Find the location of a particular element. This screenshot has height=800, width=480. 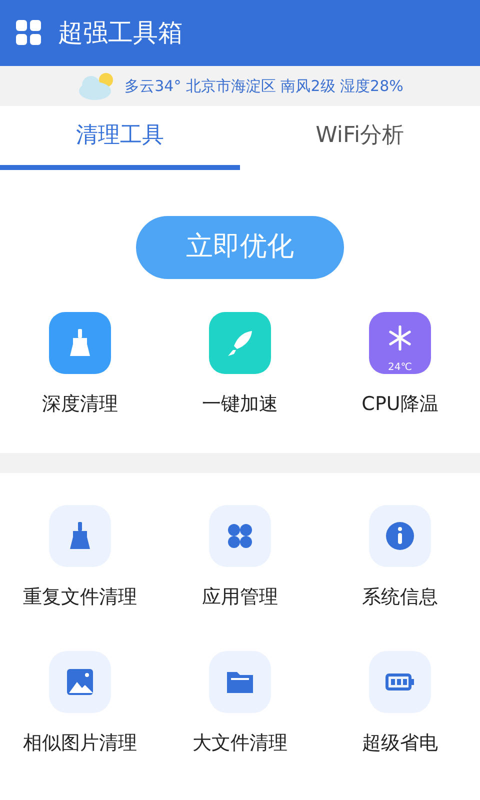

tool-label: 一键加速 is located at coordinates (240, 404).